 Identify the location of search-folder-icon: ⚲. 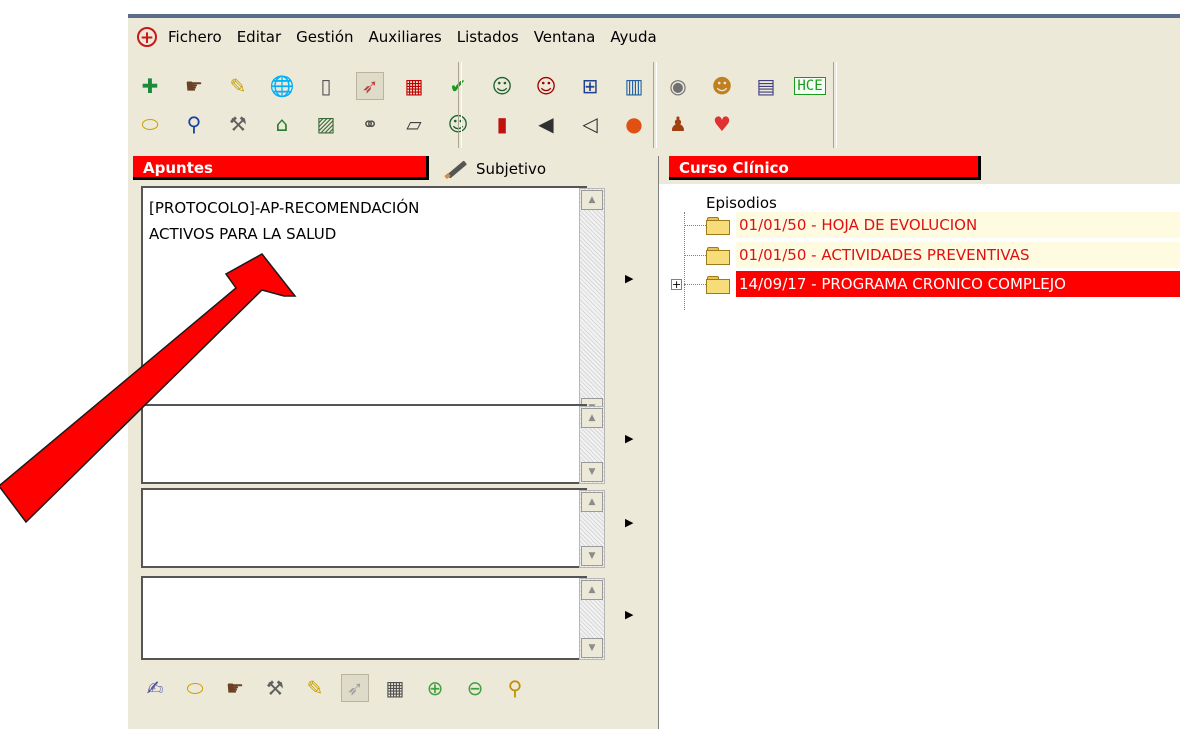
(515, 688).